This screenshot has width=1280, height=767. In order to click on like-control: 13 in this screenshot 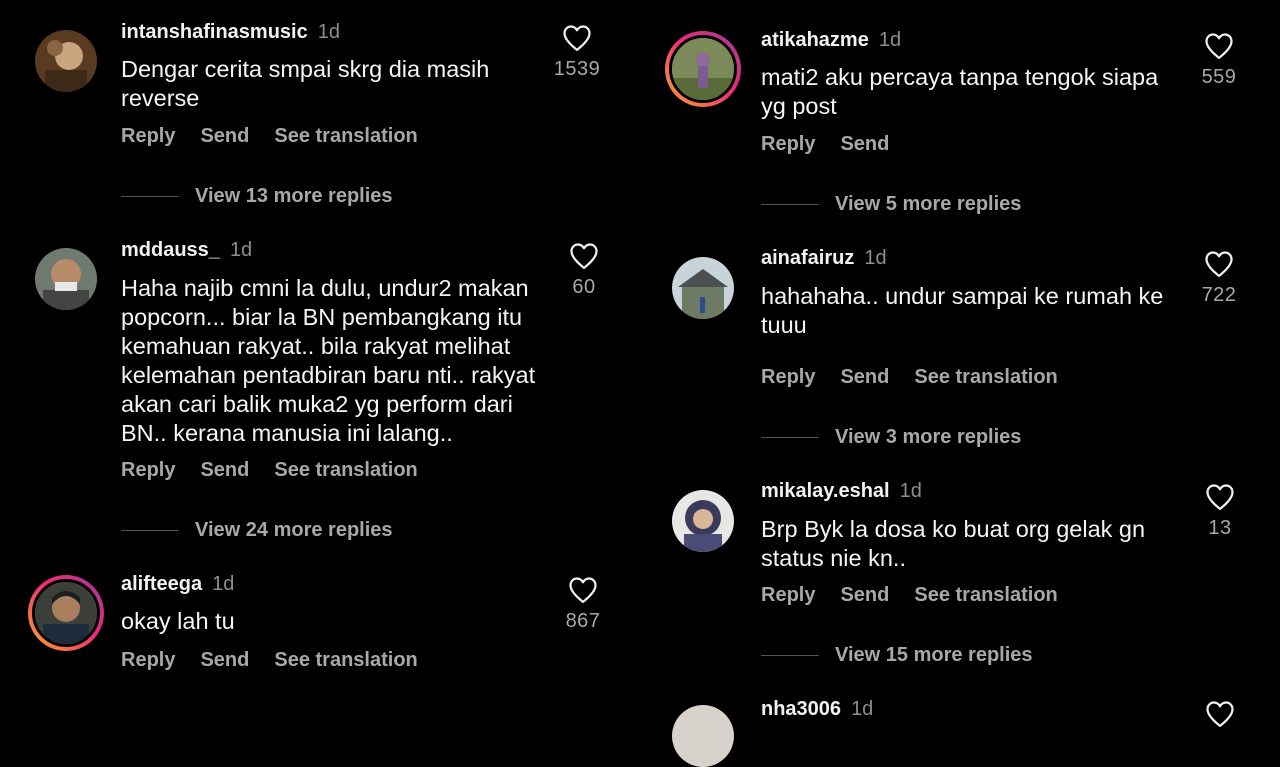, I will do `click(1220, 511)`.